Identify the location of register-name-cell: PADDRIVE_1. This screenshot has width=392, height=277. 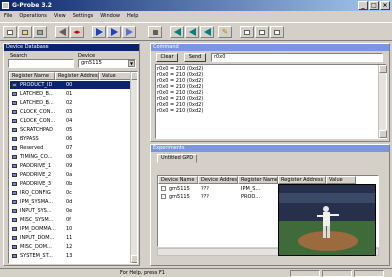
(36, 166).